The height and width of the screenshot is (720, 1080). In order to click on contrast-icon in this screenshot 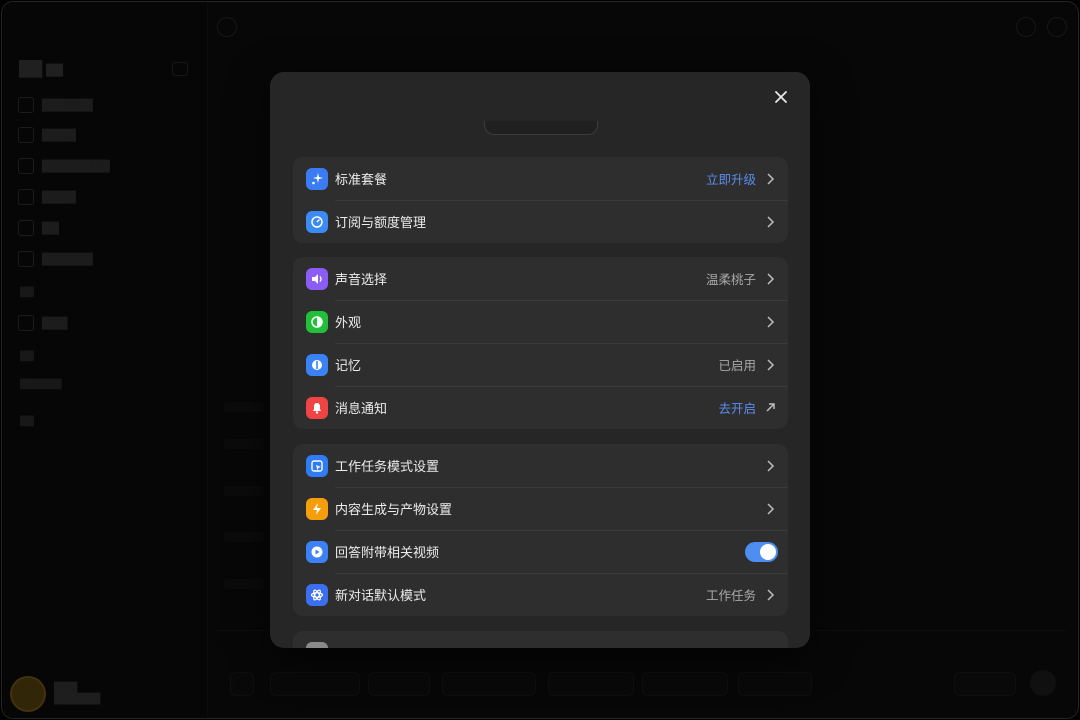, I will do `click(317, 321)`.